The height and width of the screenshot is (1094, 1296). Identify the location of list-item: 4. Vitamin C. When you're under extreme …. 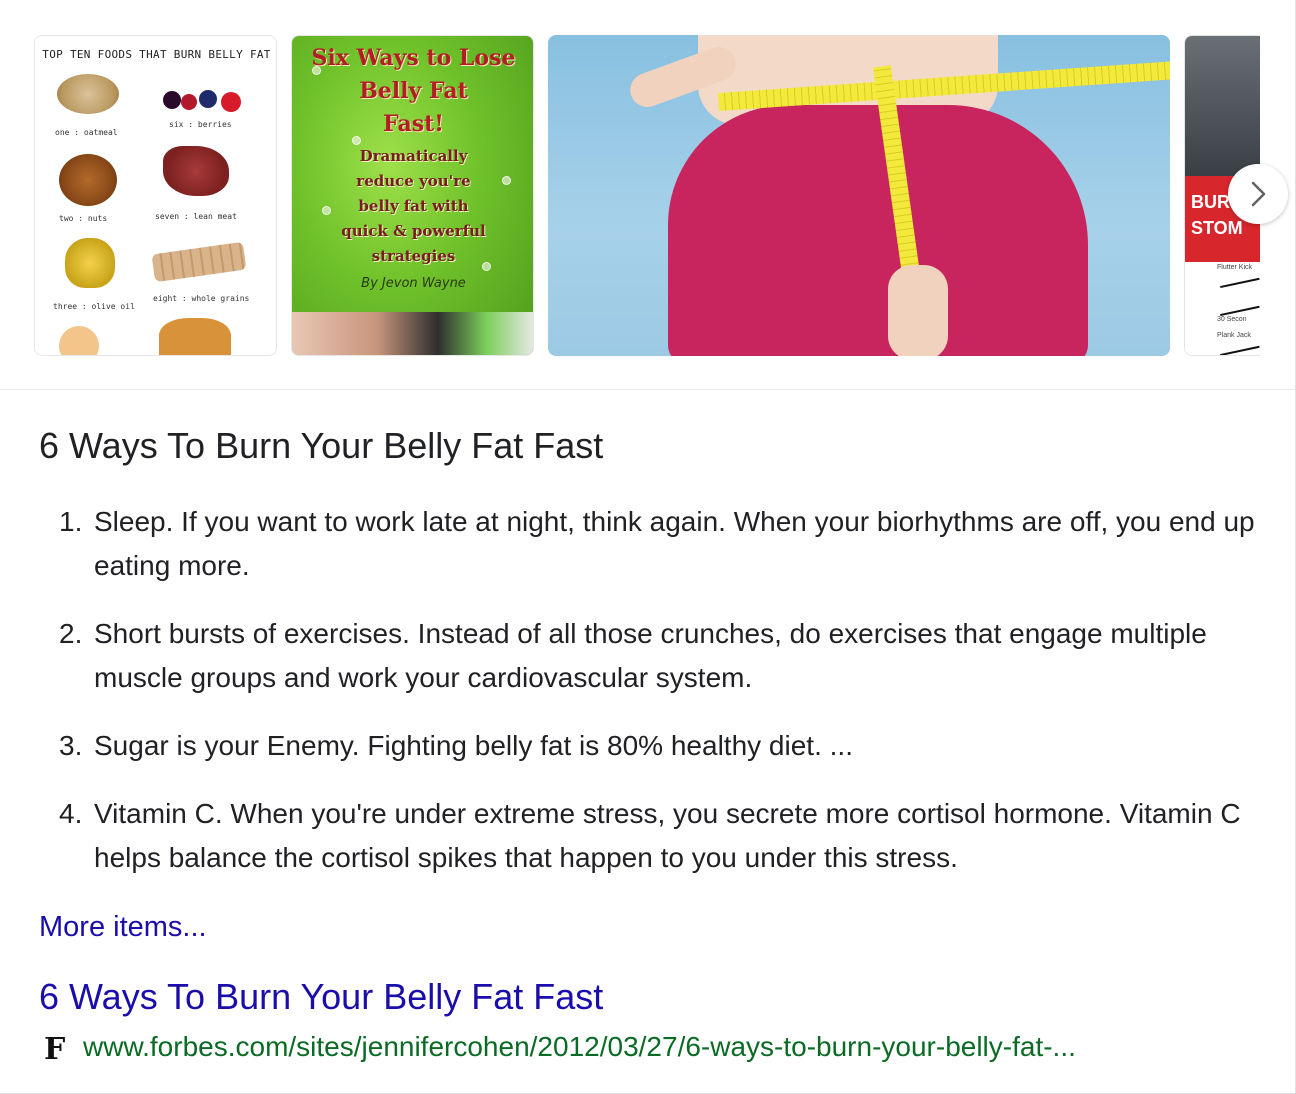
(654, 836).